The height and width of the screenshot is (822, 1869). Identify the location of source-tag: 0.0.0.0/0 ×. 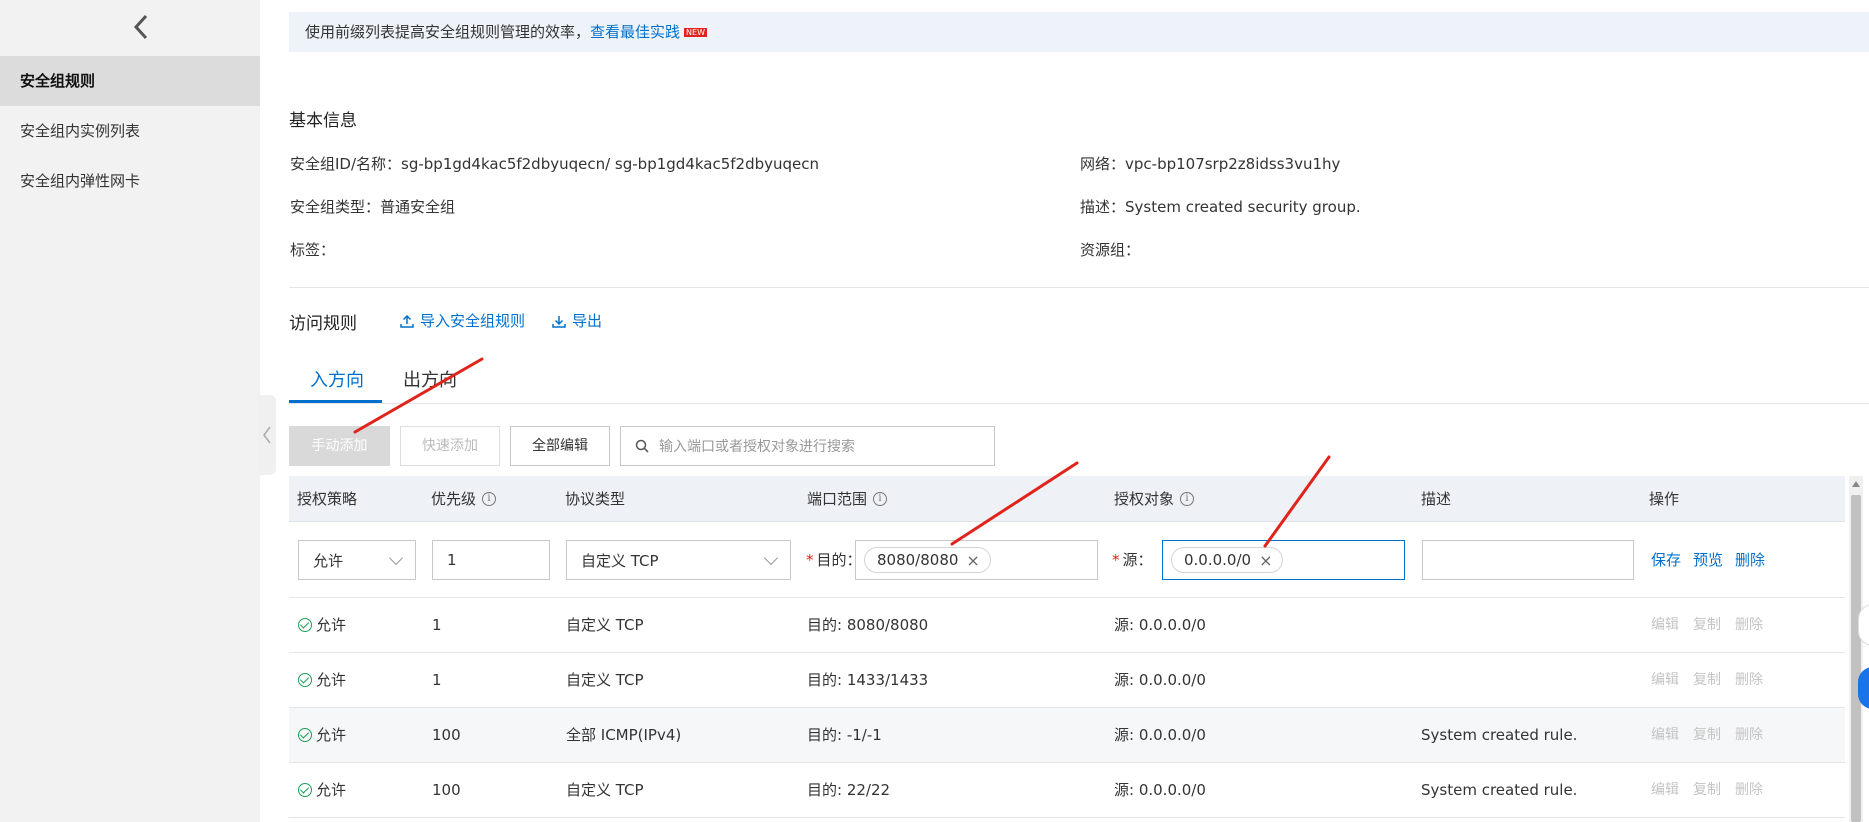
(1227, 560).